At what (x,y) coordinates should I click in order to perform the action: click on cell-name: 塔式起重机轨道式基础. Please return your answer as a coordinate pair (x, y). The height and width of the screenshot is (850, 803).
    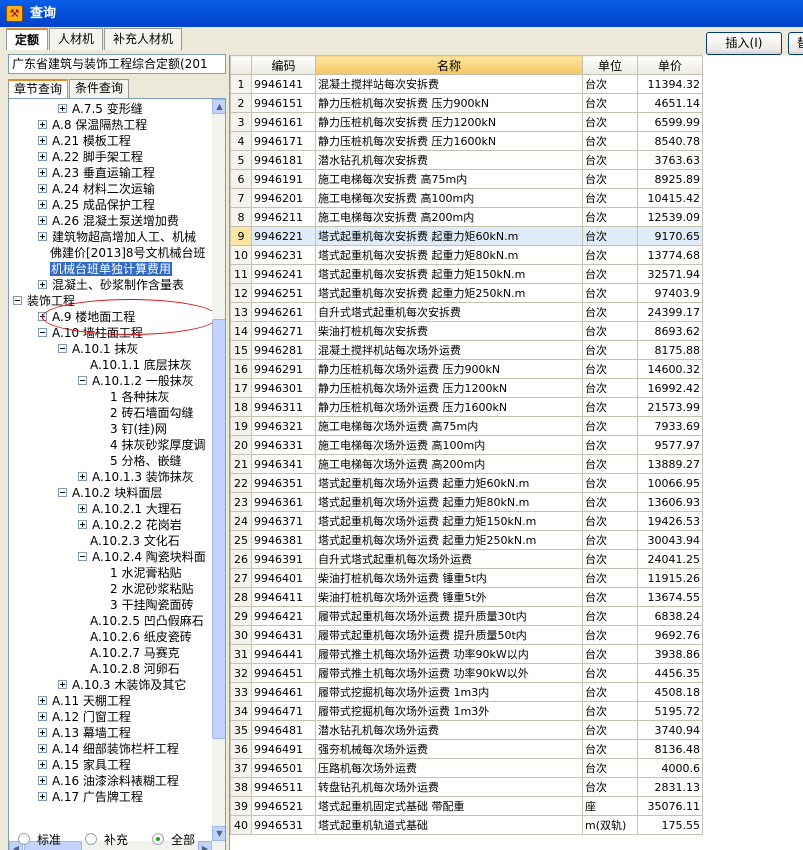
    Looking at the image, I should click on (449, 825).